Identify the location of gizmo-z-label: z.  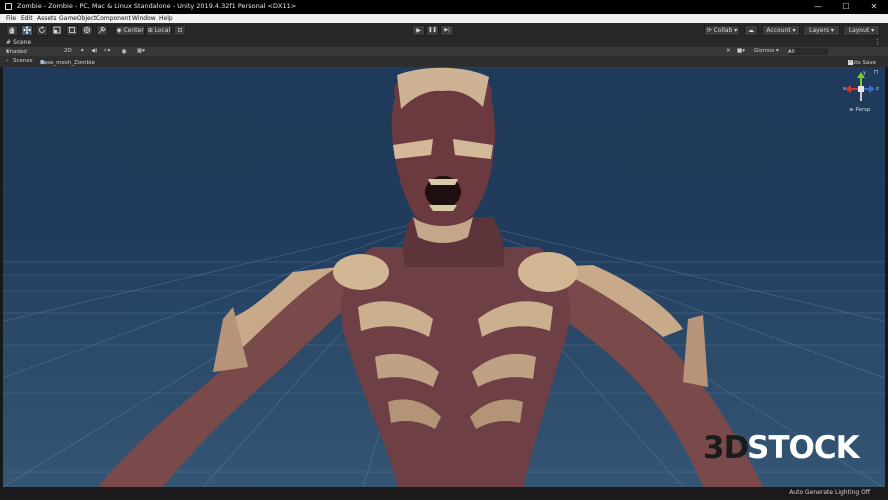
(877, 89).